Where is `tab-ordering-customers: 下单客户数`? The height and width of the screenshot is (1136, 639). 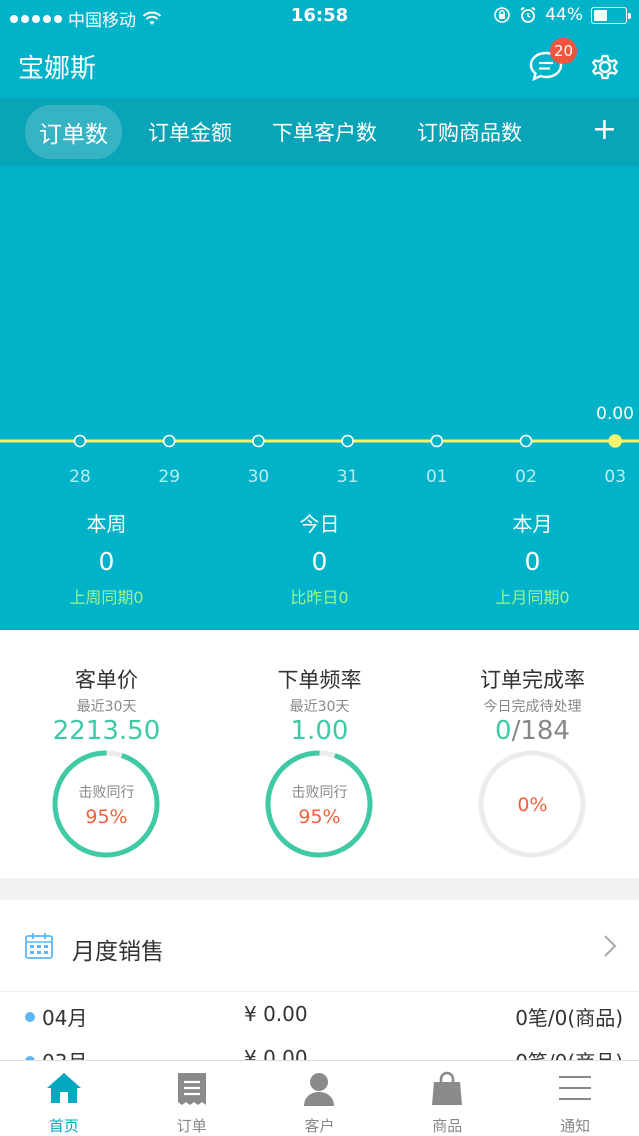
tab-ordering-customers: 下单客户数 is located at coordinates (324, 132).